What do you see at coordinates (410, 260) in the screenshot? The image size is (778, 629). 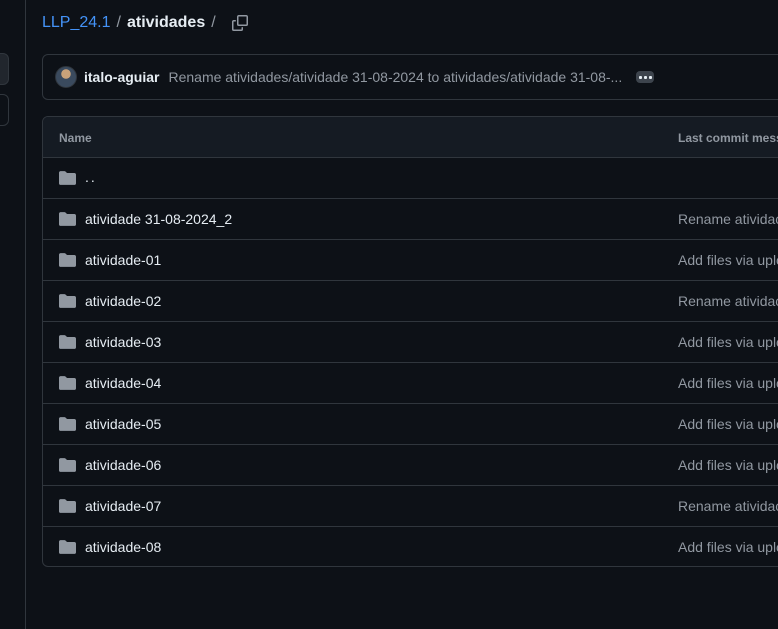 I see `table-row: atividade-01 Add files via uplo` at bounding box center [410, 260].